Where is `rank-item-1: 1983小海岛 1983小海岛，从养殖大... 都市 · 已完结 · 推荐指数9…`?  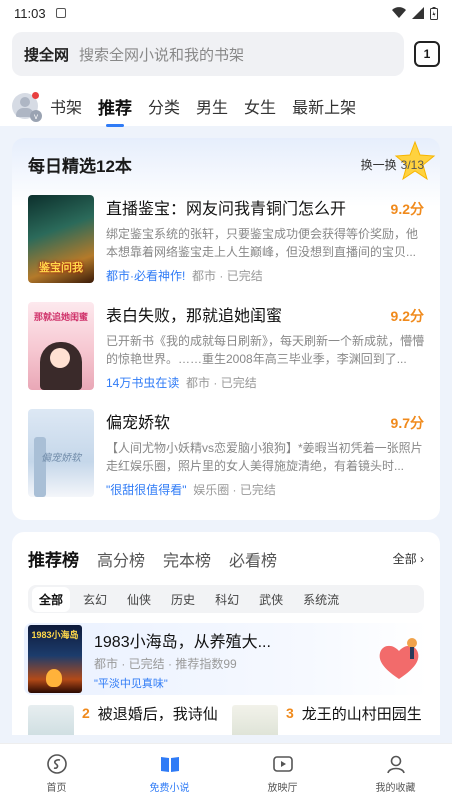
rank-item-1: 1983小海岛 1983小海岛，从养殖大... 都市 · 已完结 · 推荐指数9… is located at coordinates (226, 659).